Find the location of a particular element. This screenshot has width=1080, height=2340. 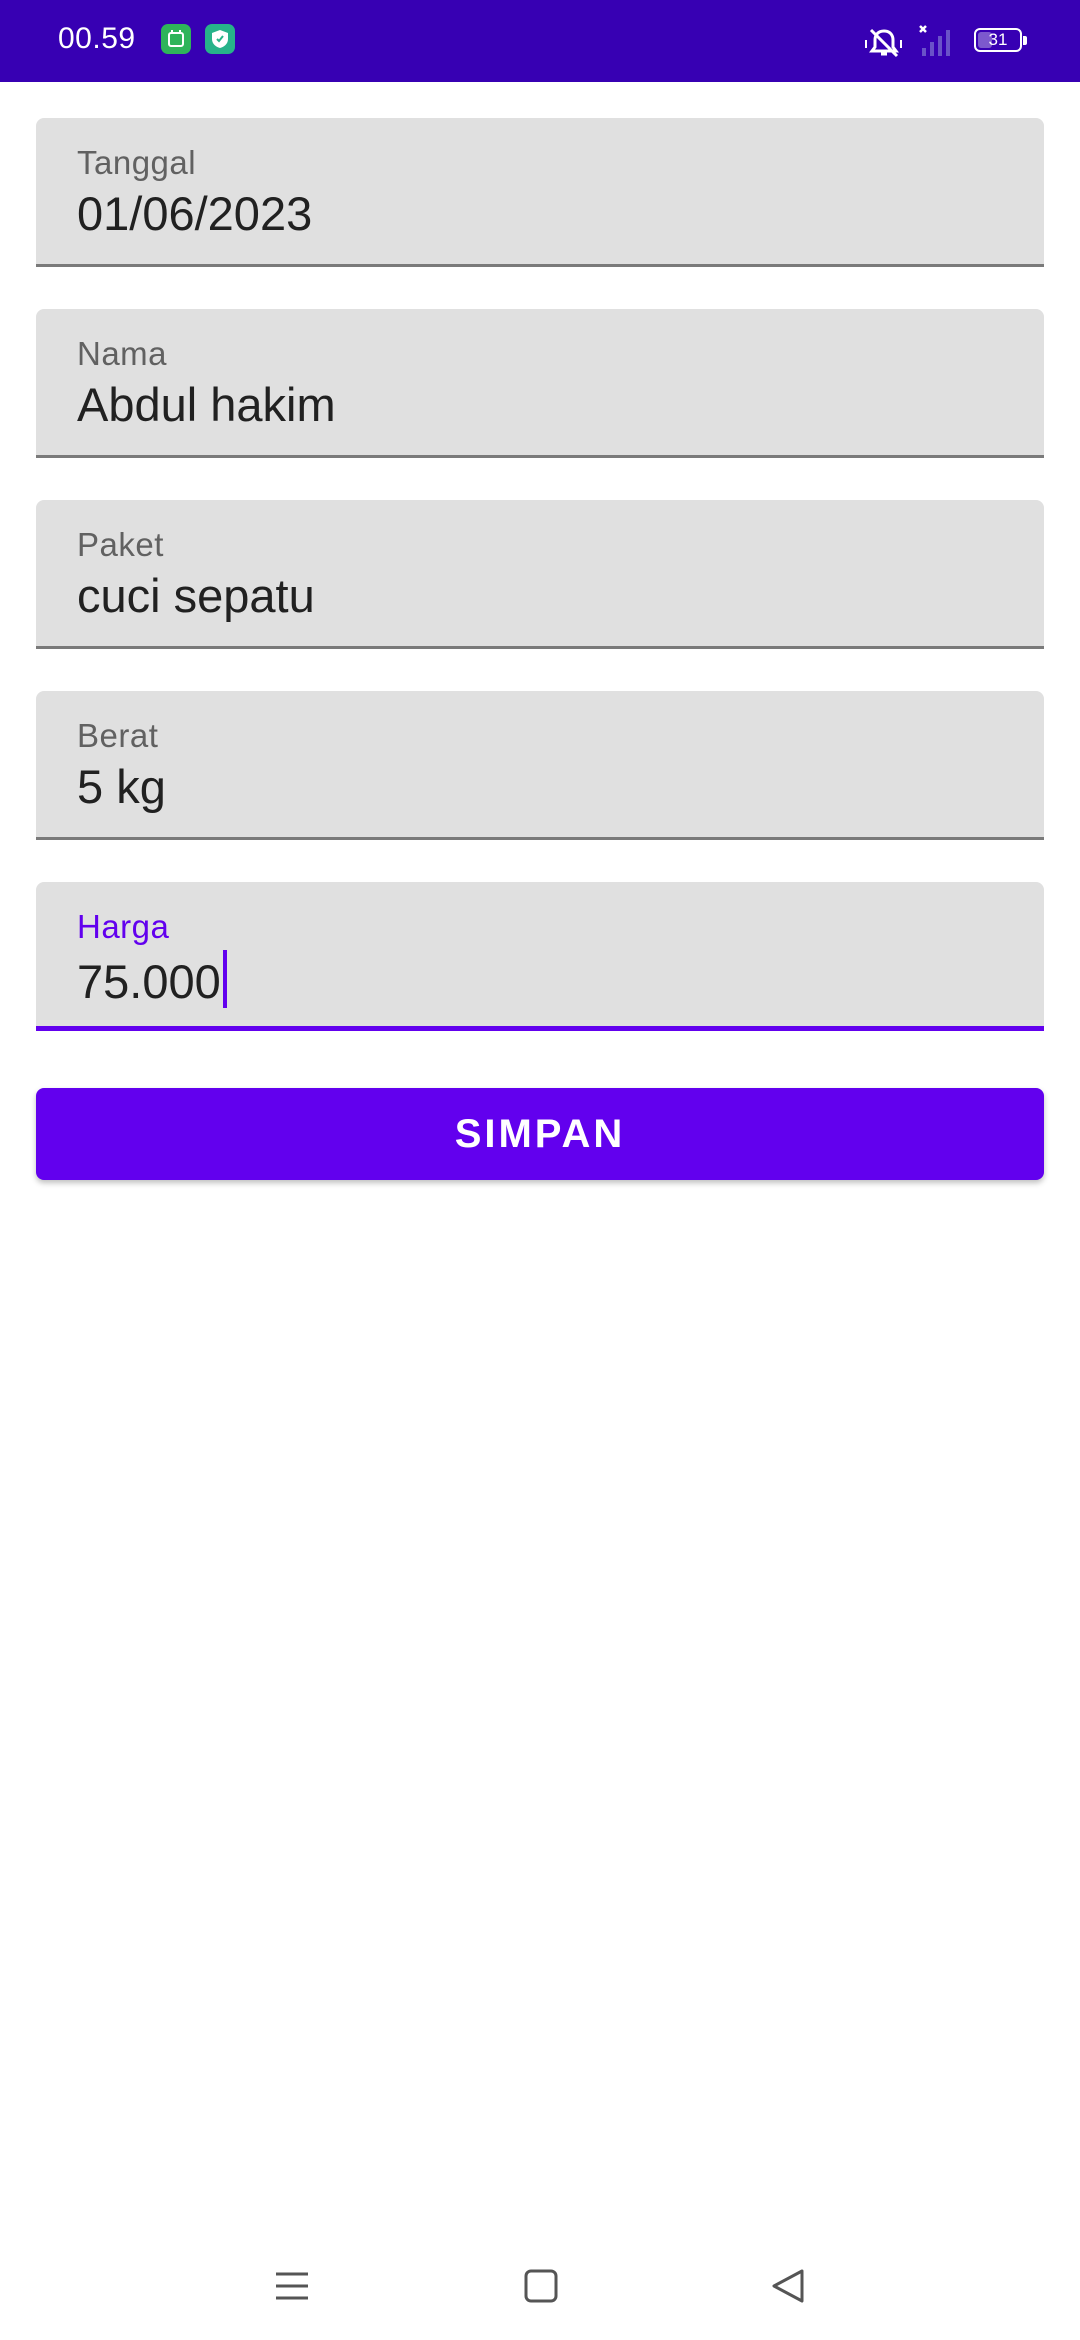

status-bar: 00.59 31 is located at coordinates (540, 41).